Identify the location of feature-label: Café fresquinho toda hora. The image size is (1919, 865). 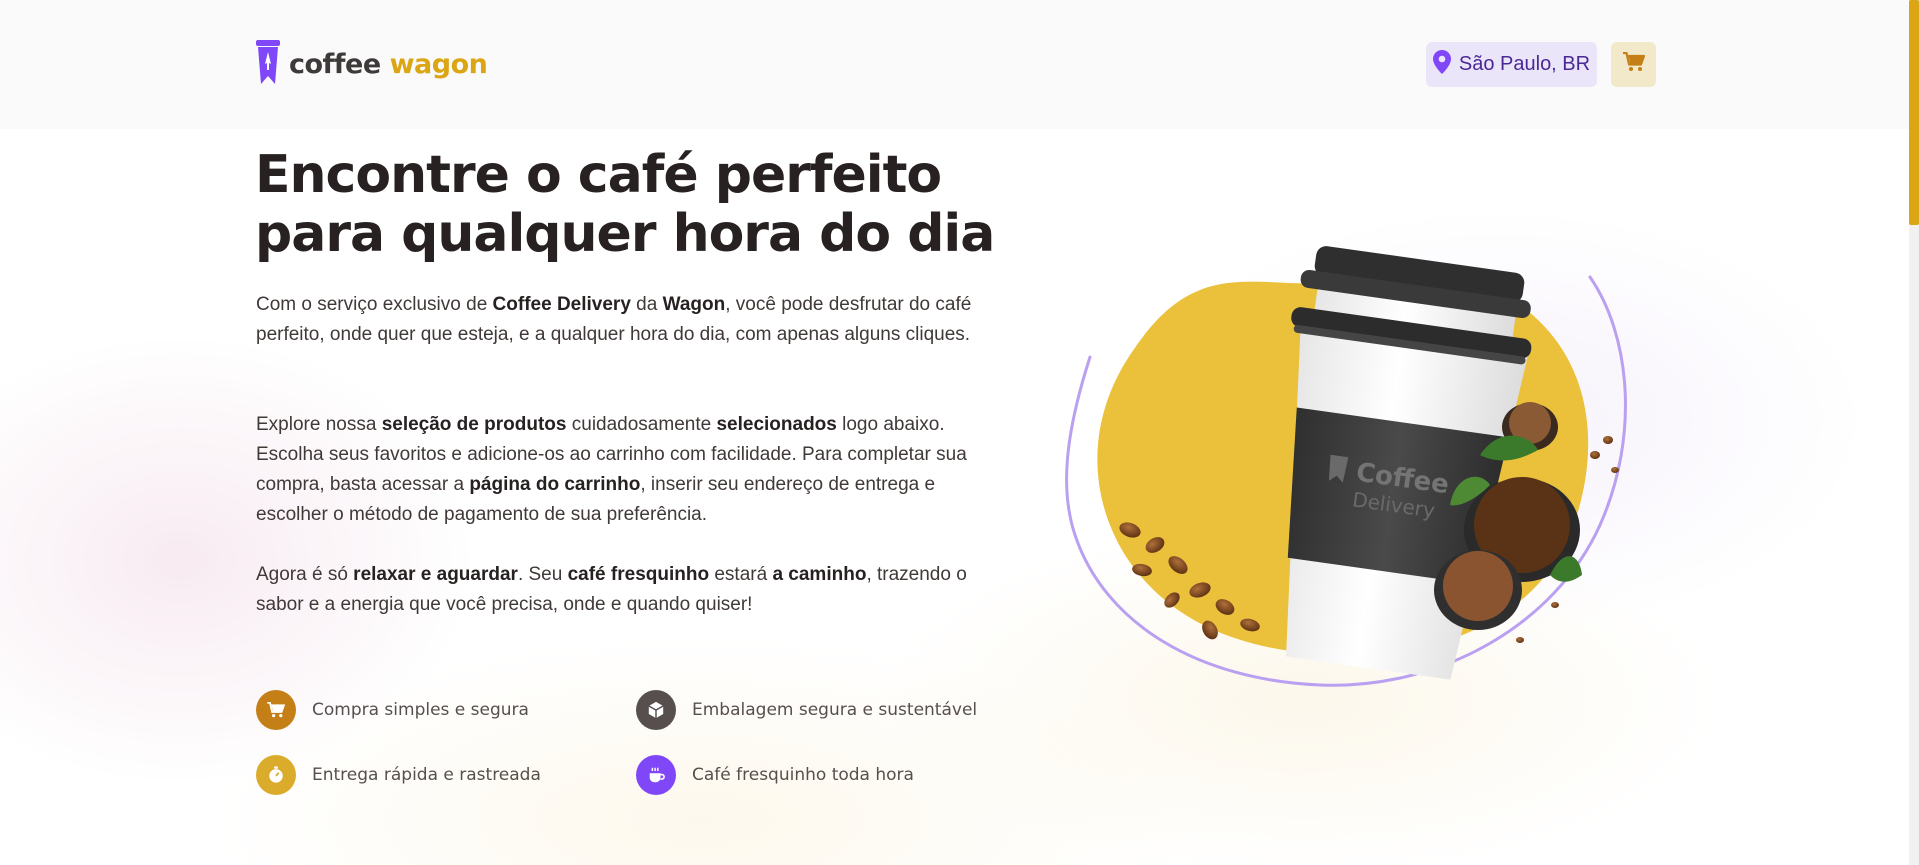
(803, 775).